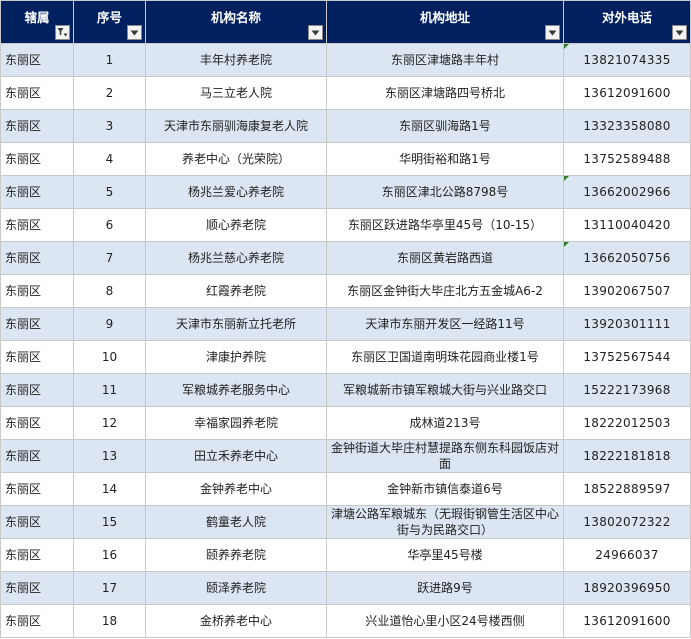 The width and height of the screenshot is (691, 639). What do you see at coordinates (445, 621) in the screenshot?
I see `address-cell: 兴业道怡心里小区24号楼西侧` at bounding box center [445, 621].